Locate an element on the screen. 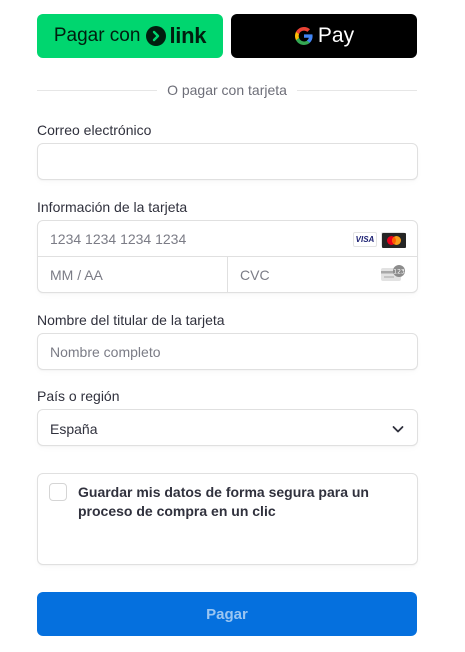 The width and height of the screenshot is (465, 652). card-number-placeholder: 1234 1234 1234 1234 is located at coordinates (118, 239).